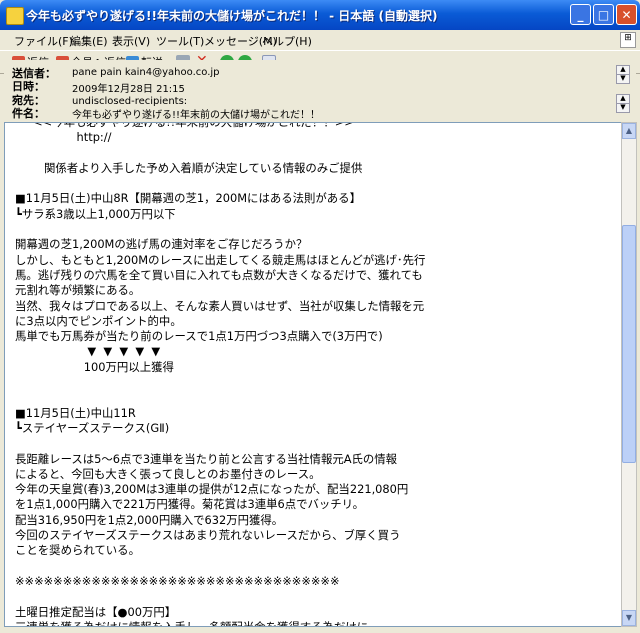 This screenshot has width=640, height=633. I want to click on menu-help: ヘルプ(H), so click(287, 41).